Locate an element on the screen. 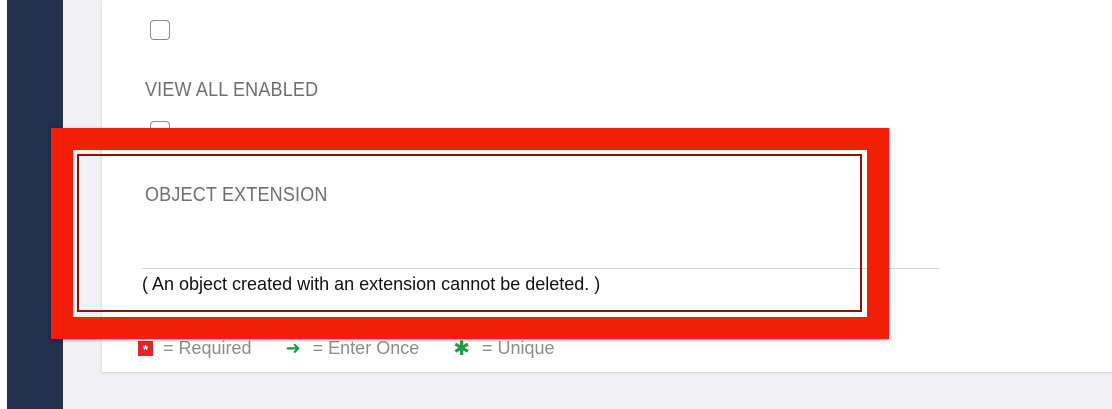 The height and width of the screenshot is (409, 1112). arrow-right-icon: ➜ is located at coordinates (293, 348).